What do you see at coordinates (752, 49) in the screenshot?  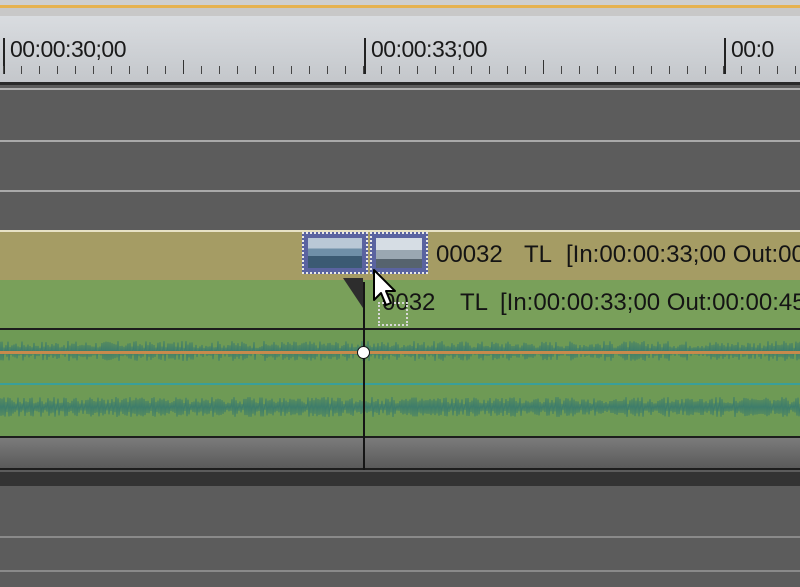 I see `ruler-timecode: 00:0` at bounding box center [752, 49].